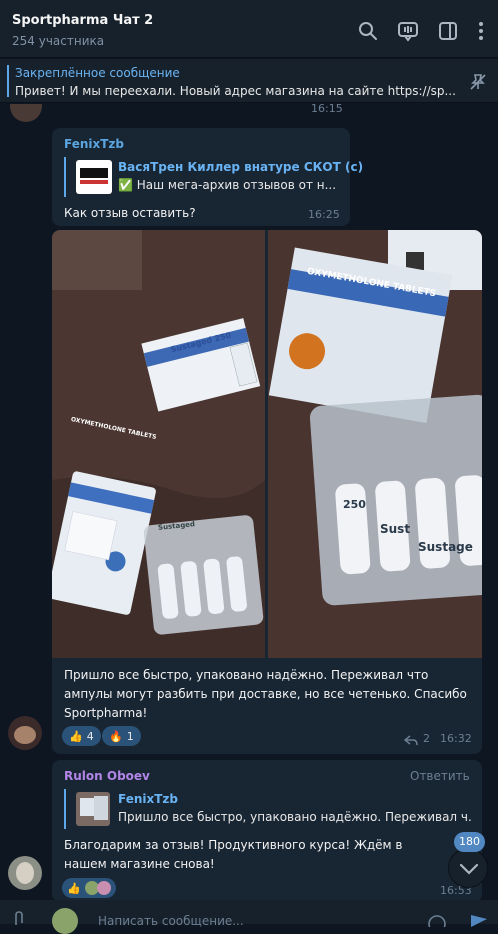  I want to click on message-text: Как отзыв оставить?, so click(130, 213).